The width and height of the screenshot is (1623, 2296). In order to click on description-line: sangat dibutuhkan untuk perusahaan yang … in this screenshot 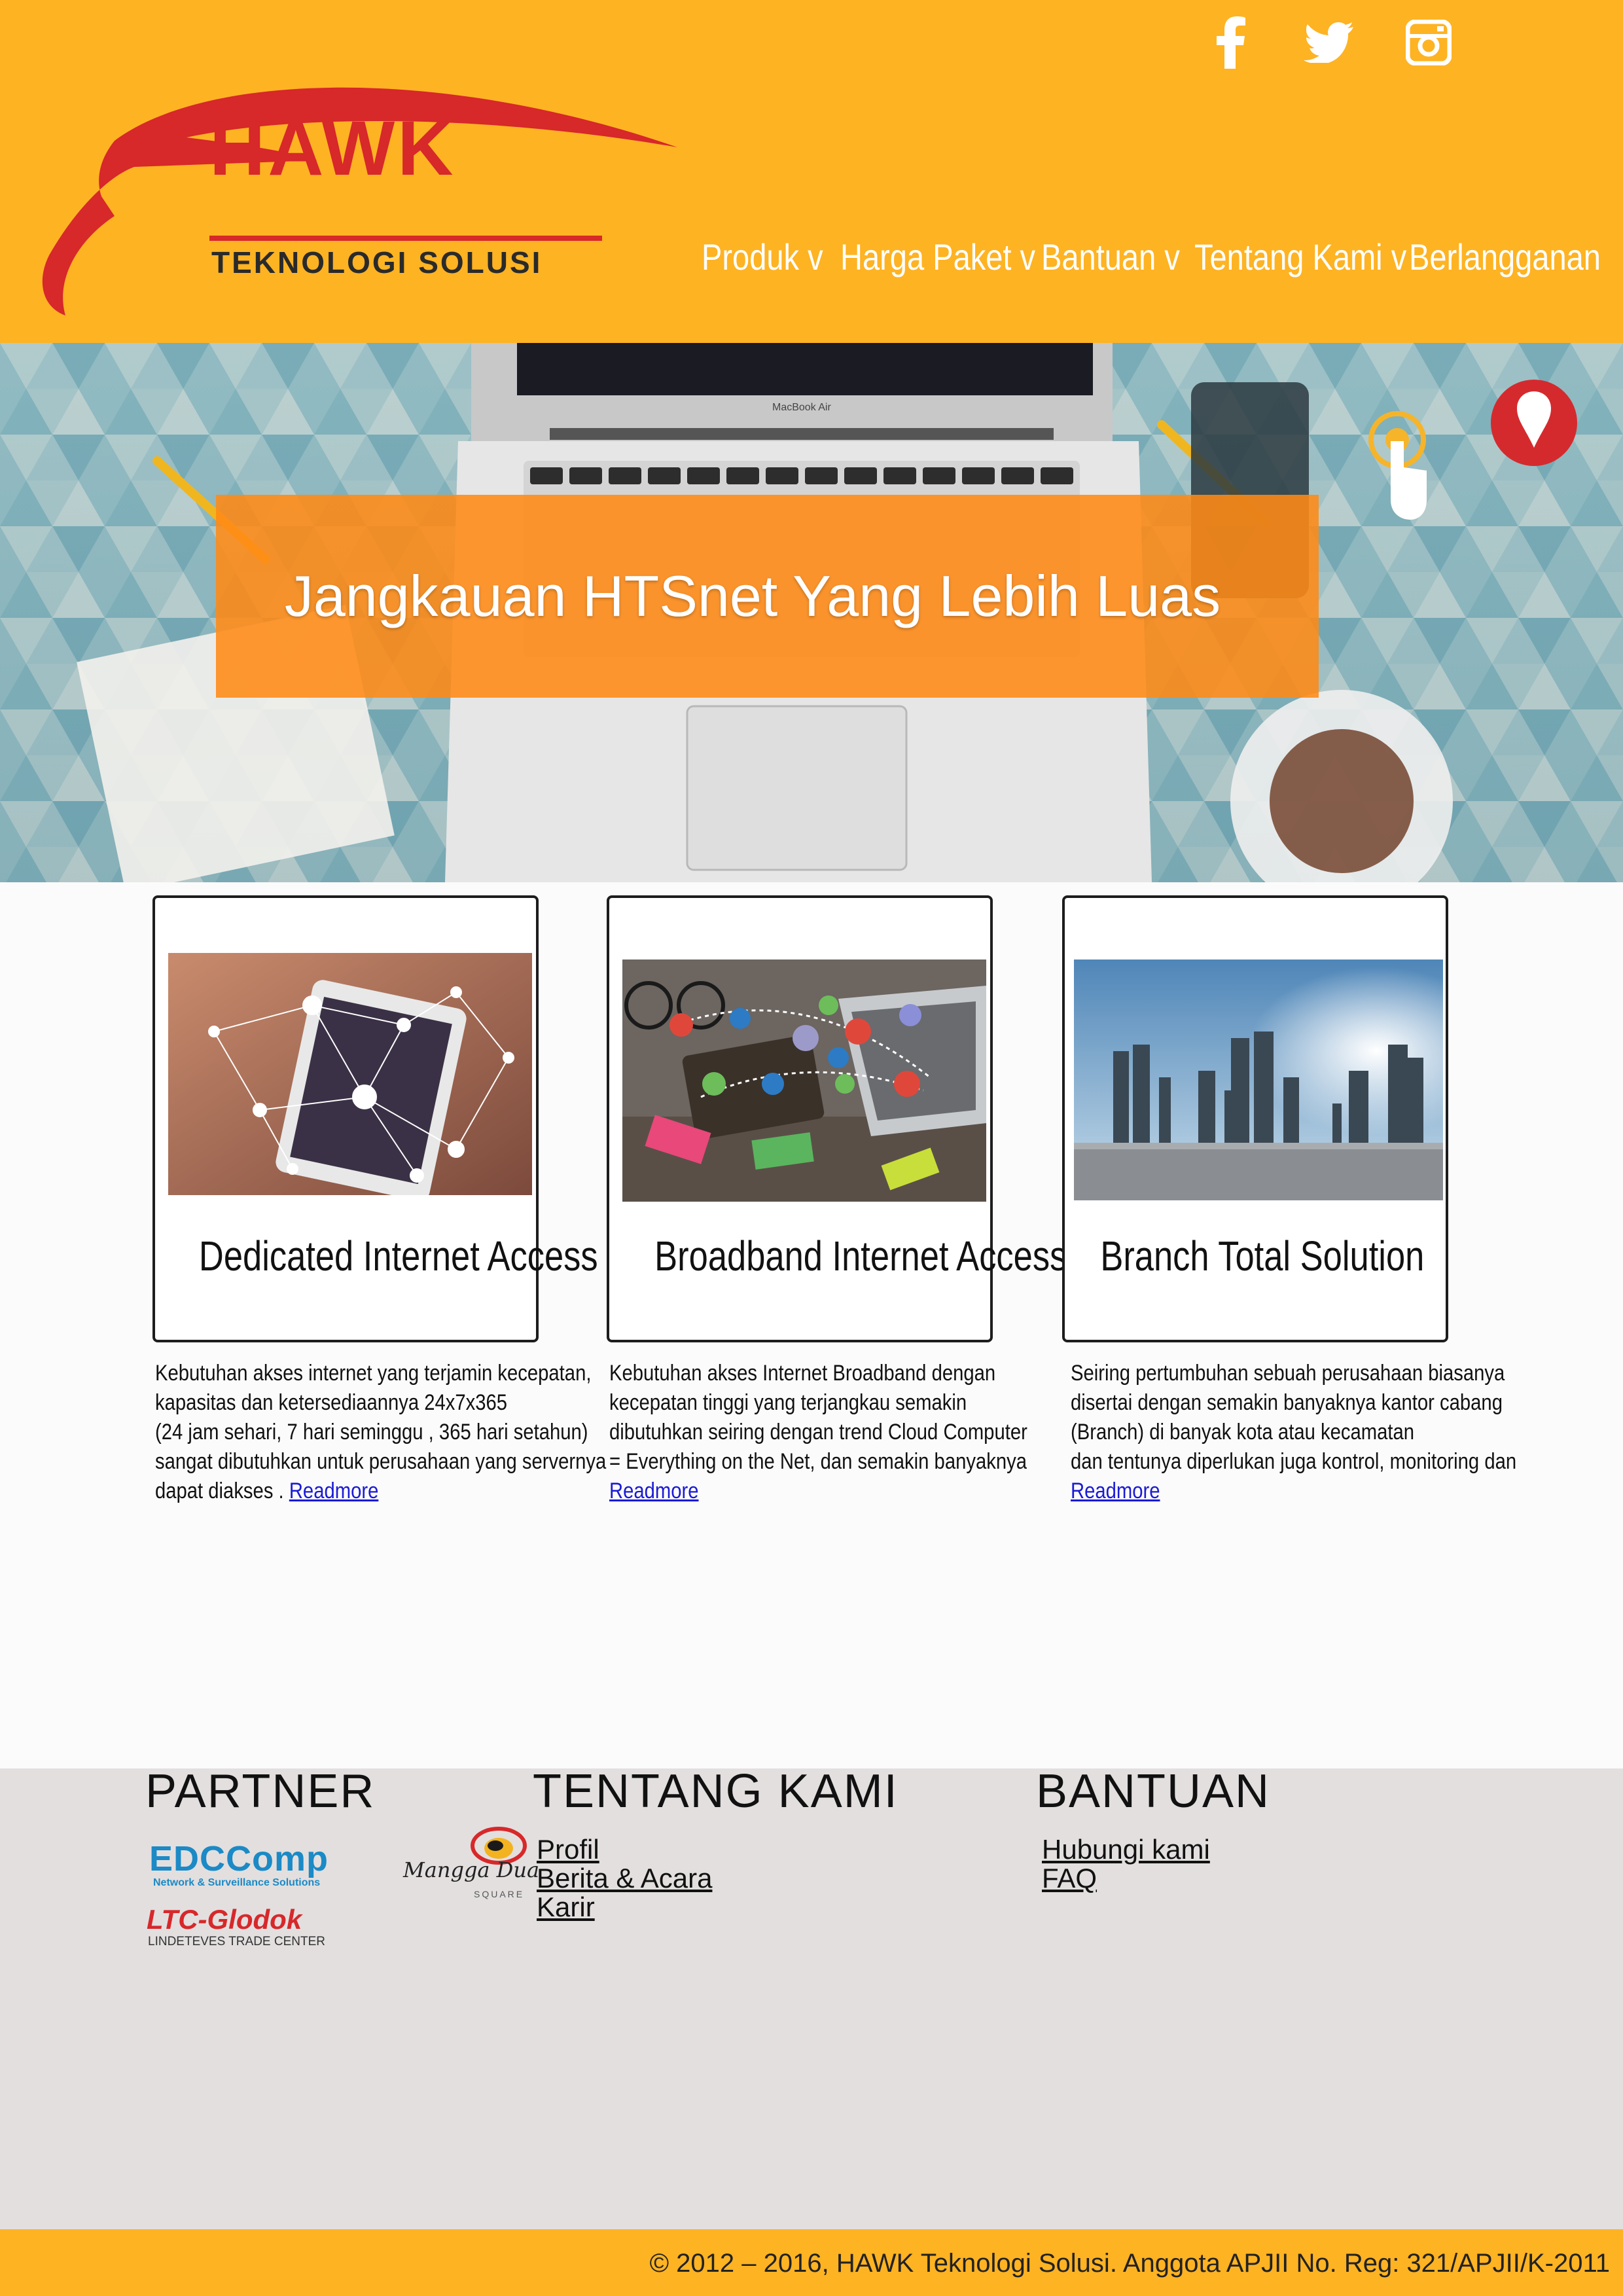, I will do `click(381, 1461)`.